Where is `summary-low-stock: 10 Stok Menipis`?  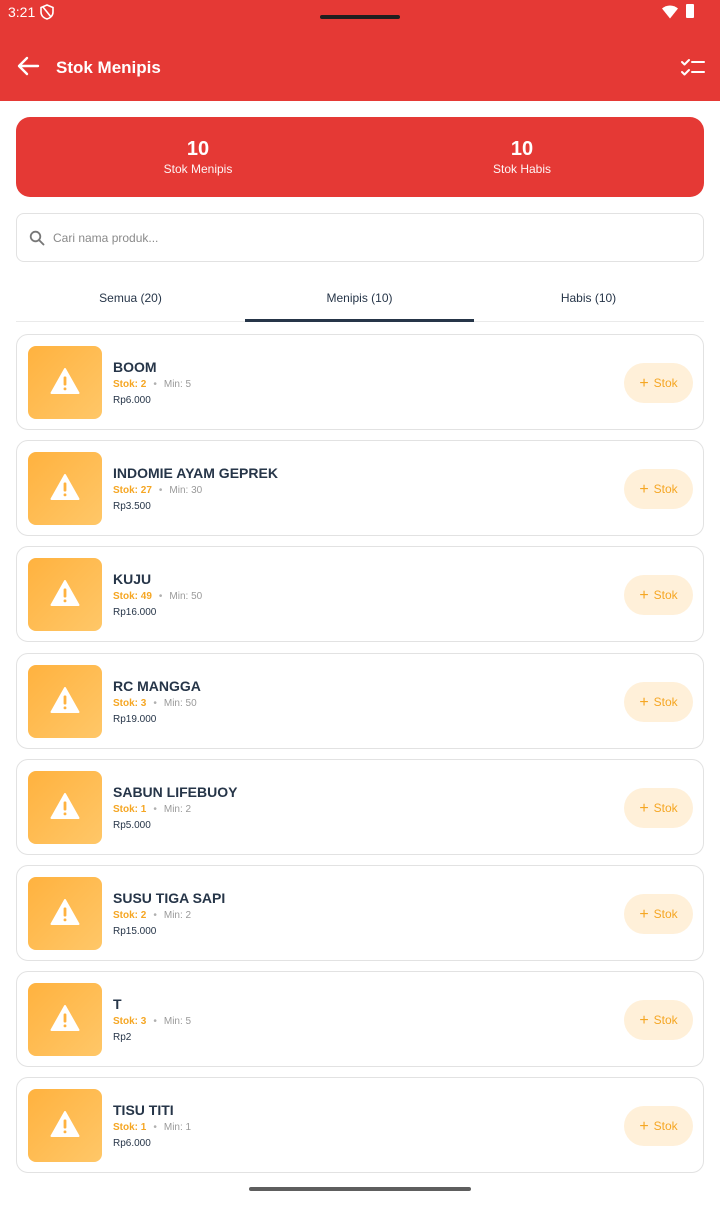 summary-low-stock: 10 Stok Menipis is located at coordinates (198, 157).